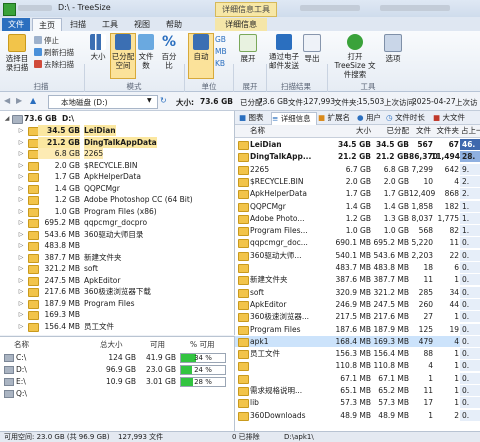  What do you see at coordinates (17, 53) in the screenshot?
I see `select-directory-button: 选择目录扫描` at bounding box center [17, 53].